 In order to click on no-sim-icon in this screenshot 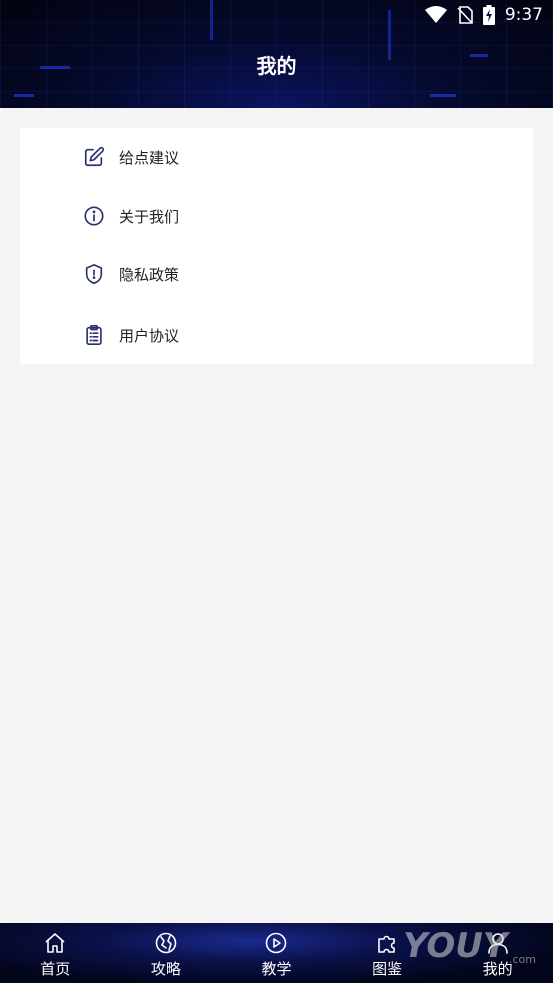, I will do `click(465, 15)`.